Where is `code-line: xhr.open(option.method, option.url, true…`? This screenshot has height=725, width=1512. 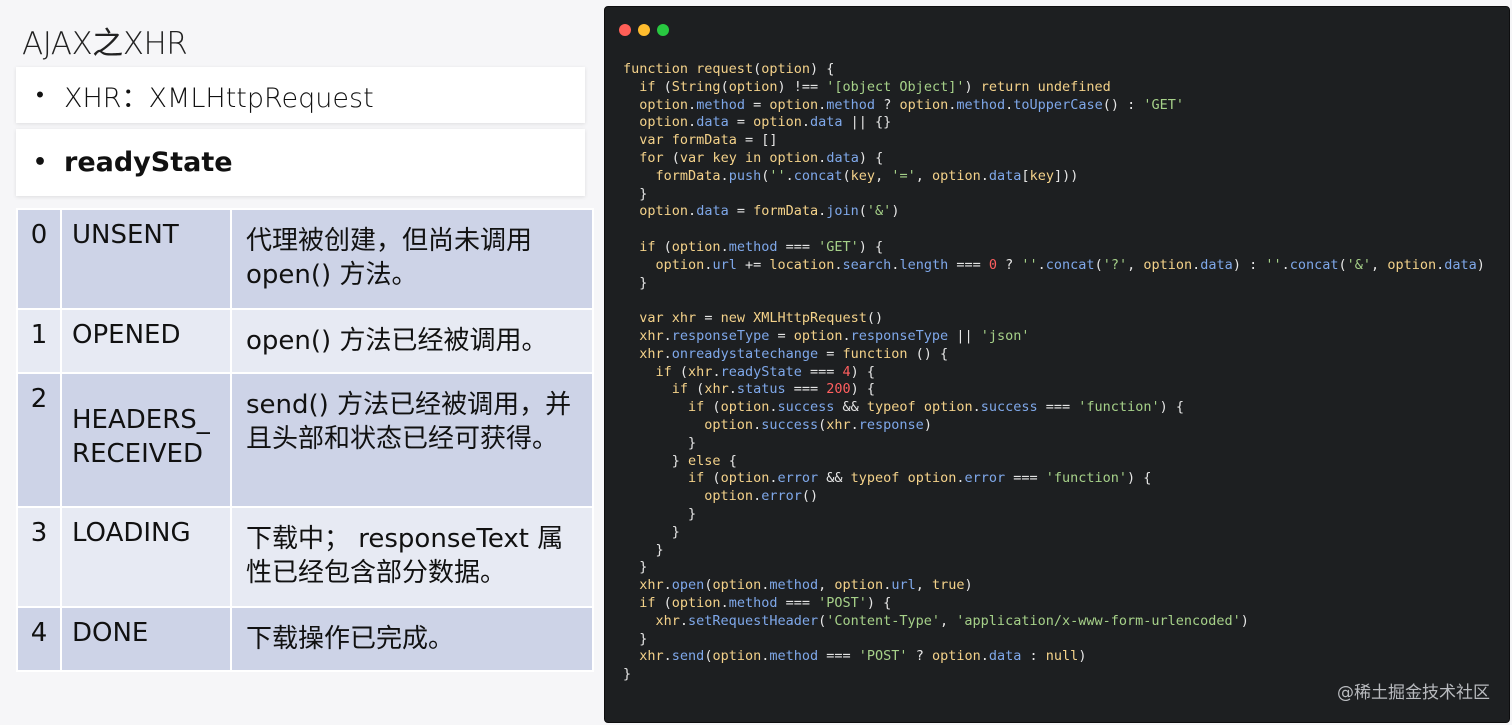
code-line: xhr.open(option.method, option.url, true… is located at coordinates (806, 585).